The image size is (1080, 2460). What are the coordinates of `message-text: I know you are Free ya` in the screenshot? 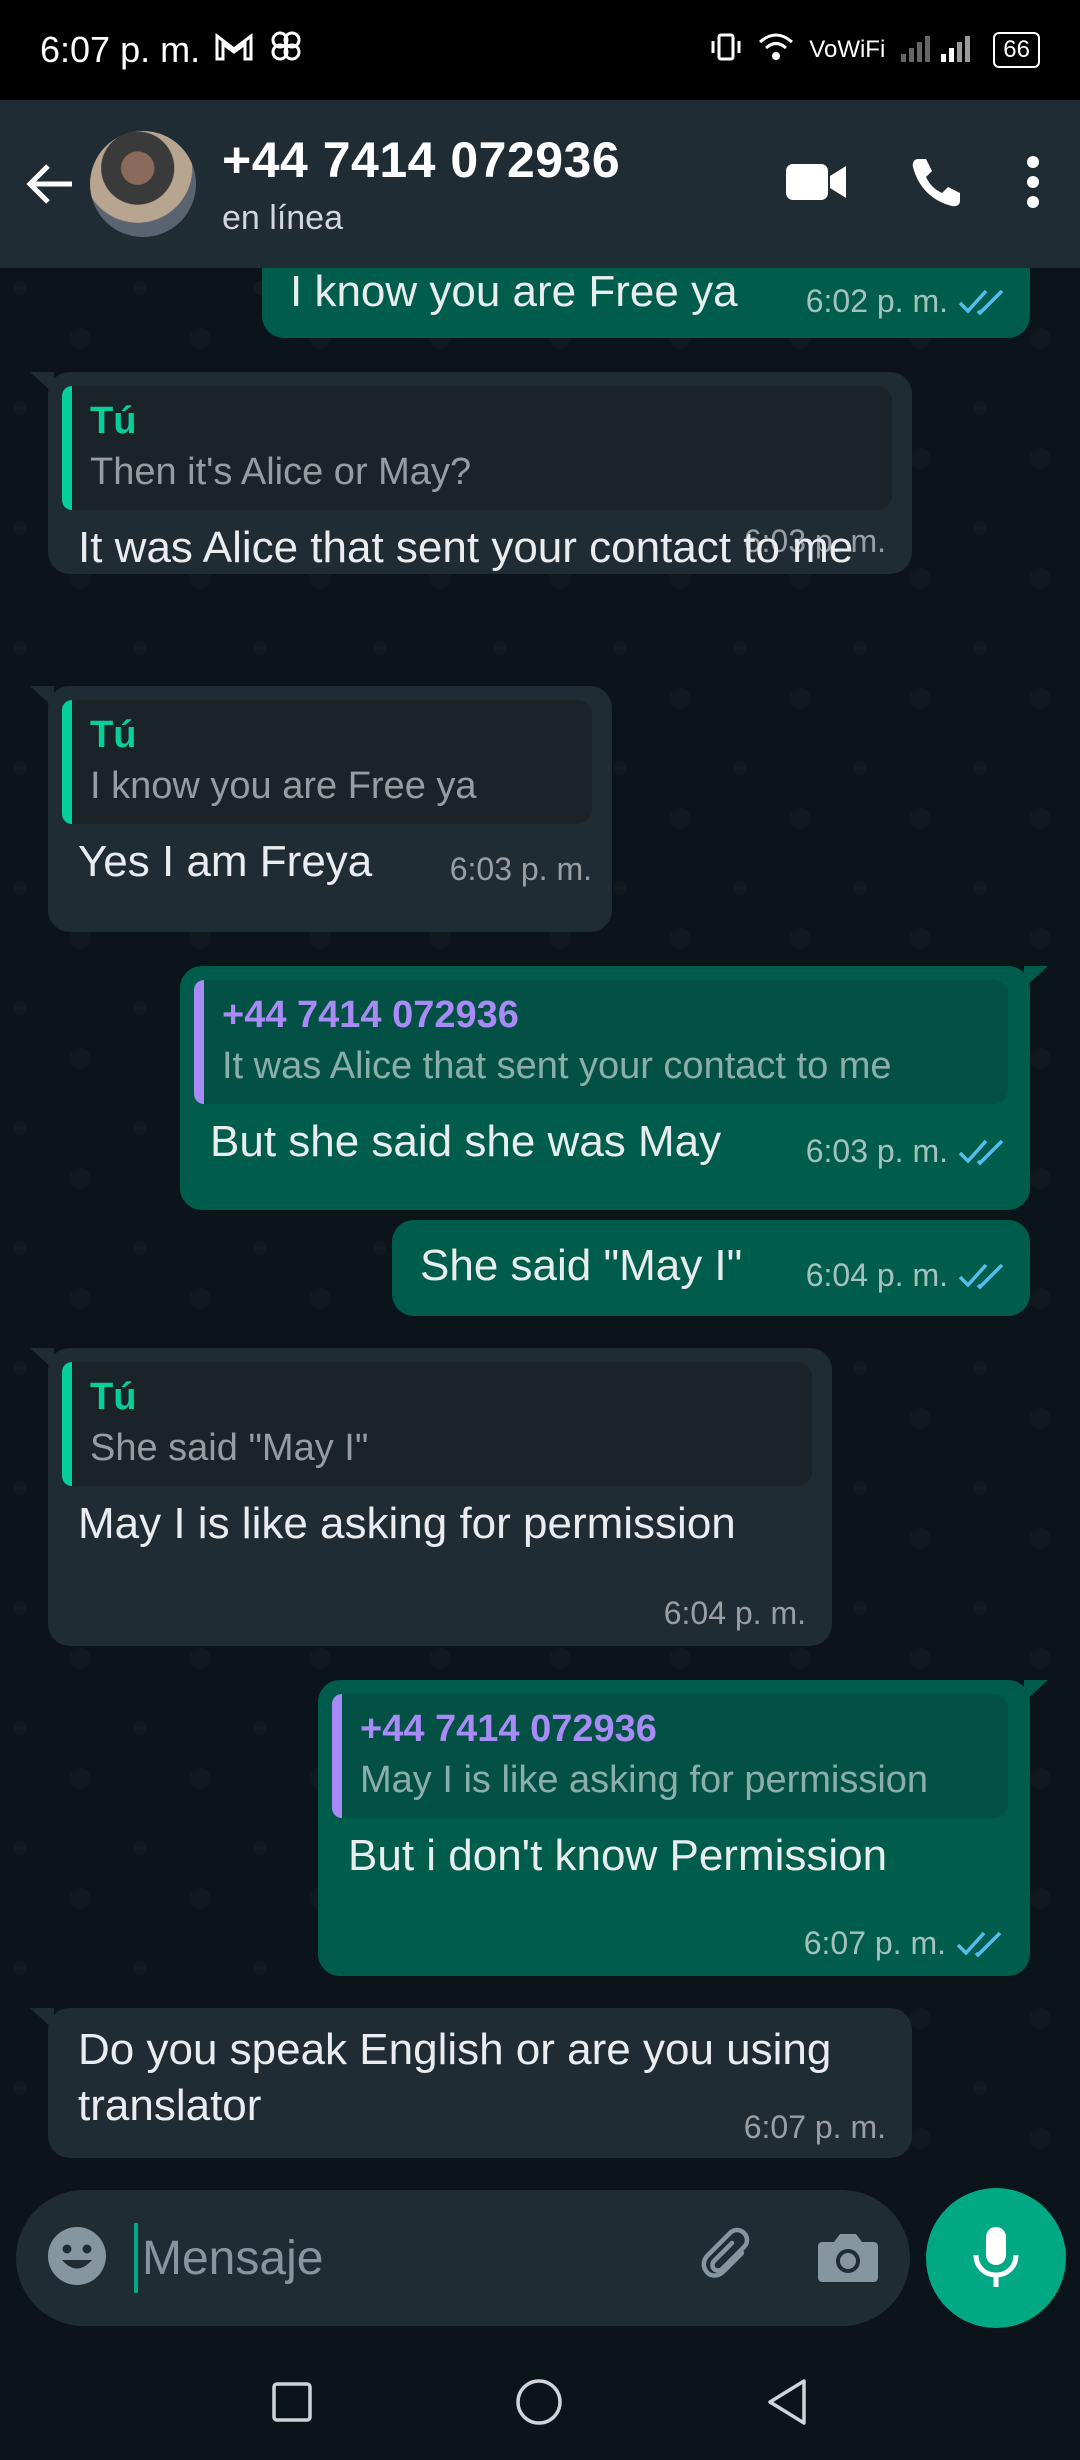 It's located at (514, 292).